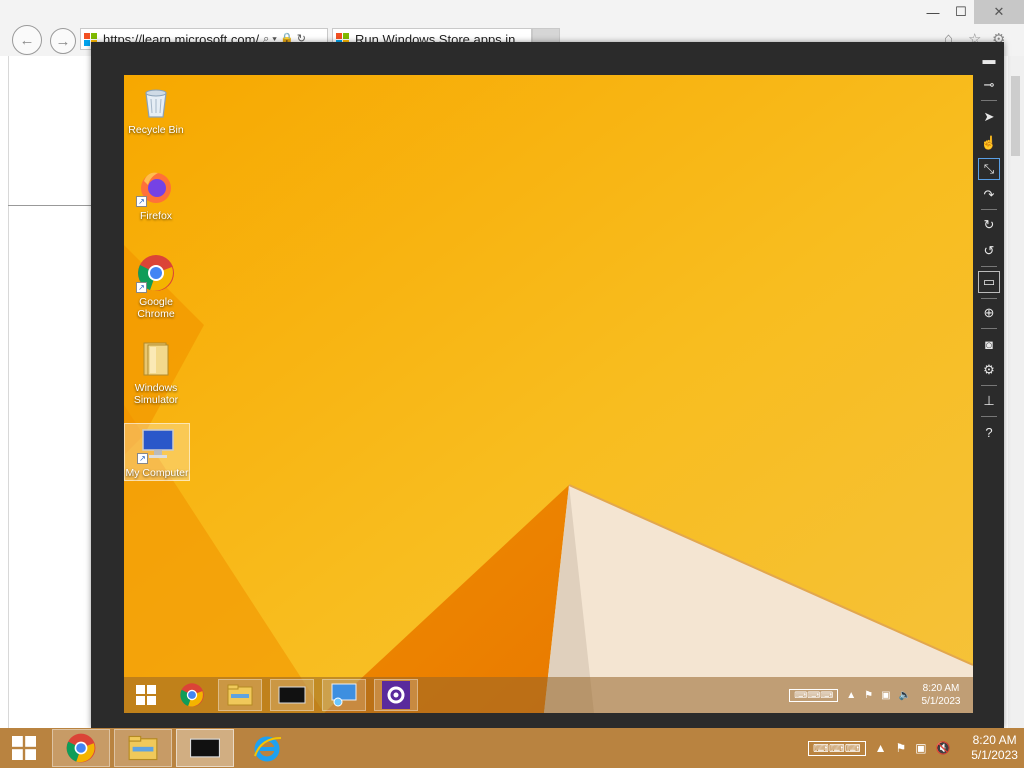 The image size is (1024, 768). I want to click on desktop-icon-label: Firefox, so click(156, 216).